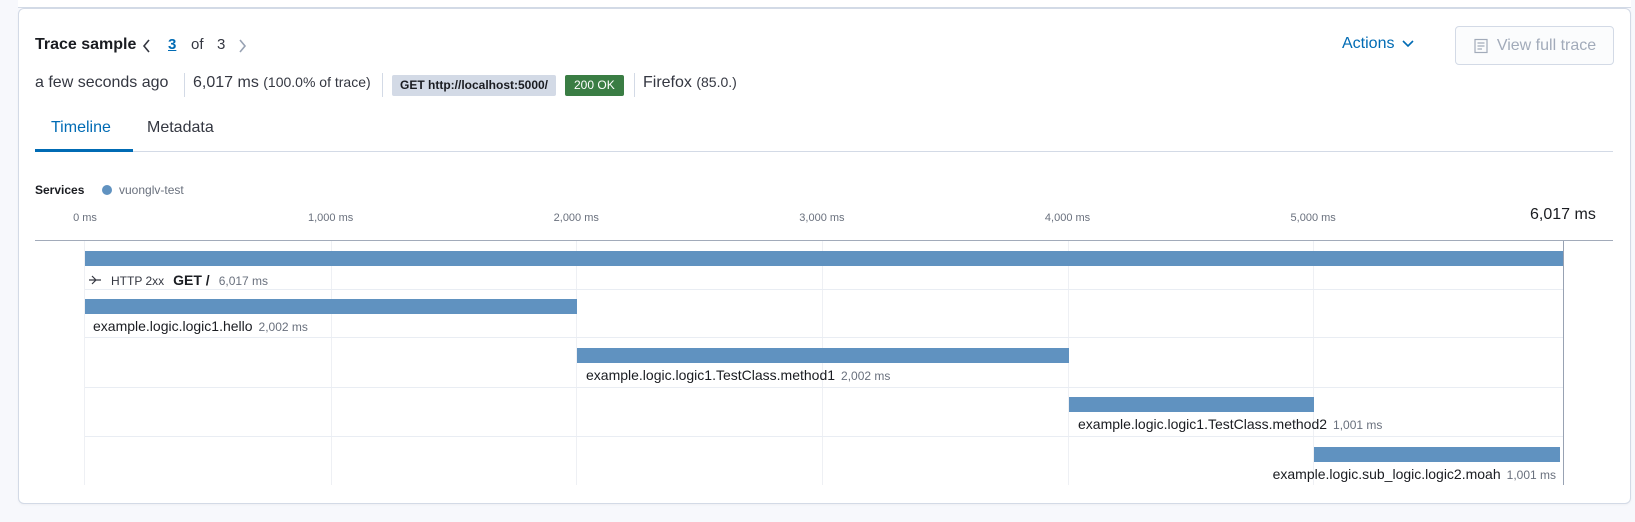 Image resolution: width=1635 pixels, height=522 pixels. I want to click on span-name: example.logic.logic1.TestClass.method2, so click(1203, 424).